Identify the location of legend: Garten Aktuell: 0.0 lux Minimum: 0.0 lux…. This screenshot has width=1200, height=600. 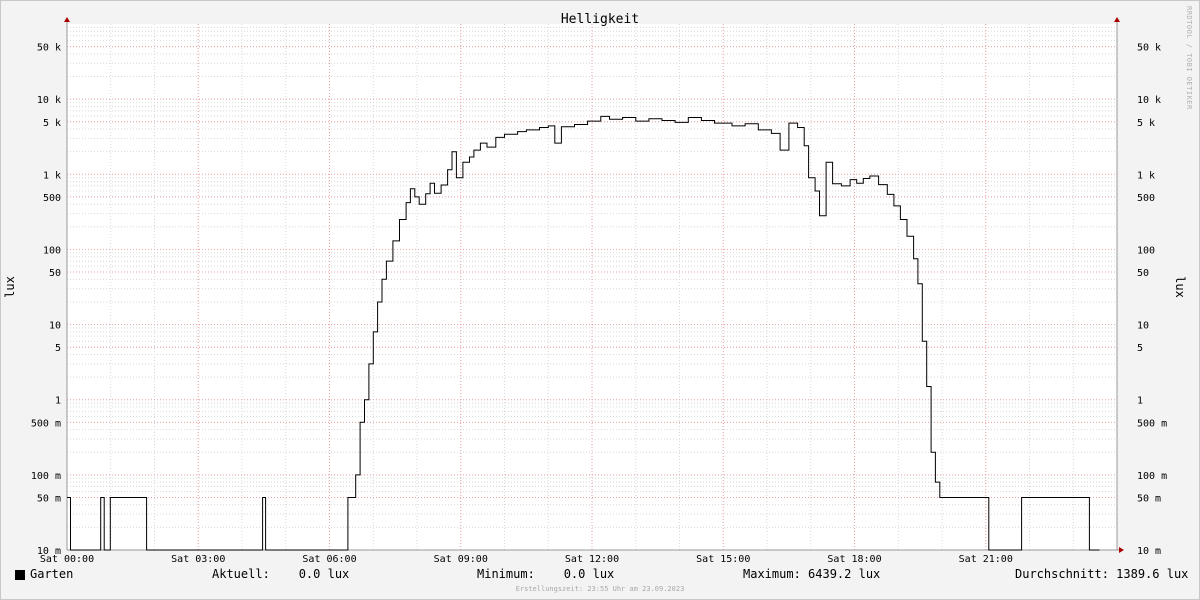
(600, 576).